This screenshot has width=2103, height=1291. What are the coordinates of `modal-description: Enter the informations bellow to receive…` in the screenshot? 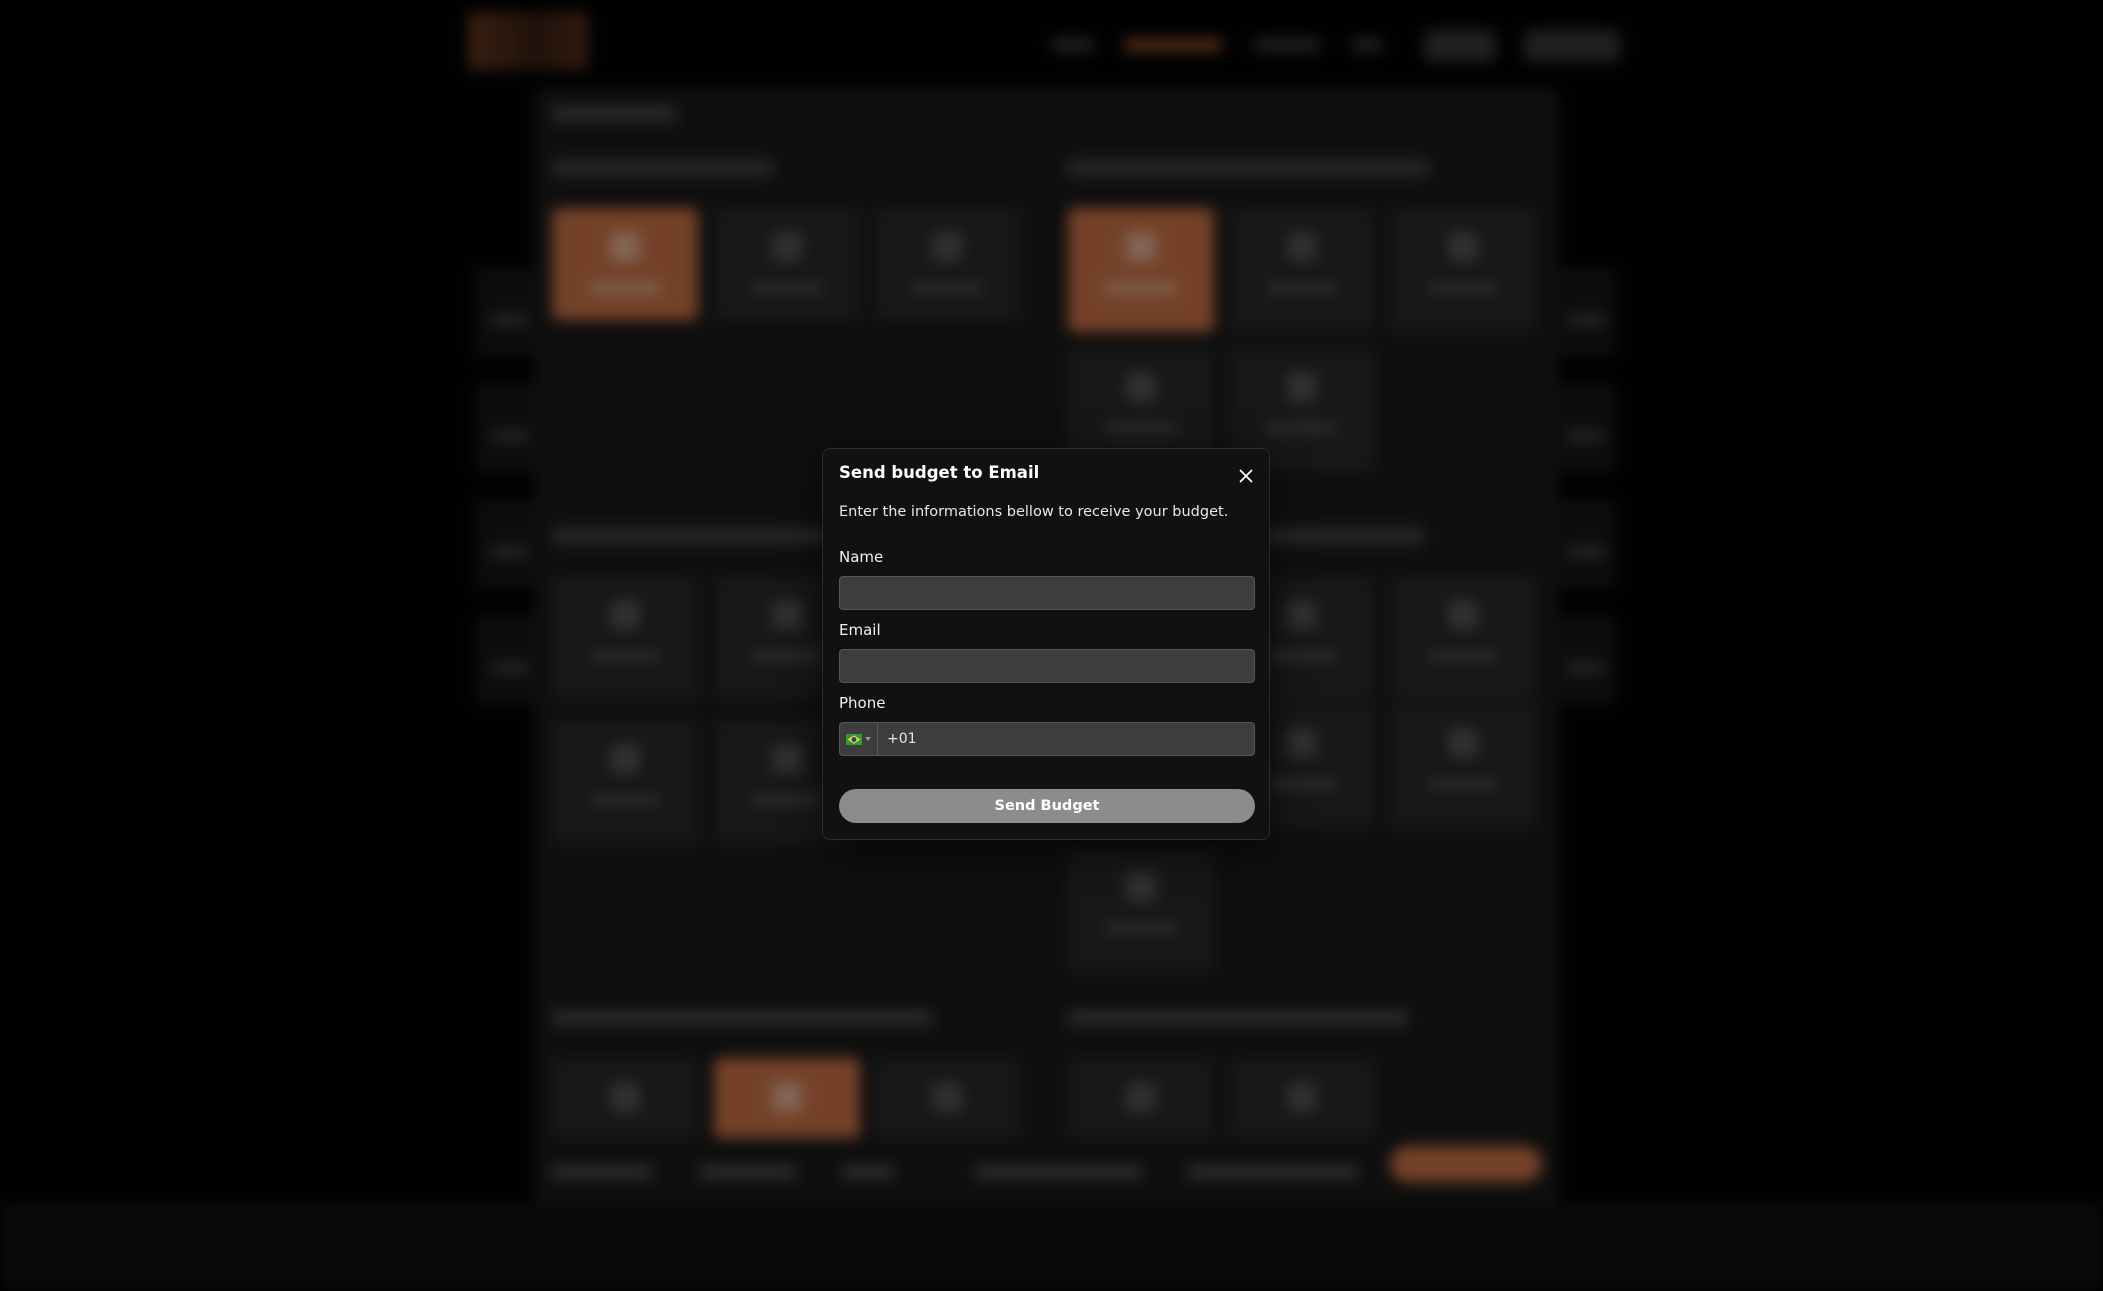 It's located at (1034, 512).